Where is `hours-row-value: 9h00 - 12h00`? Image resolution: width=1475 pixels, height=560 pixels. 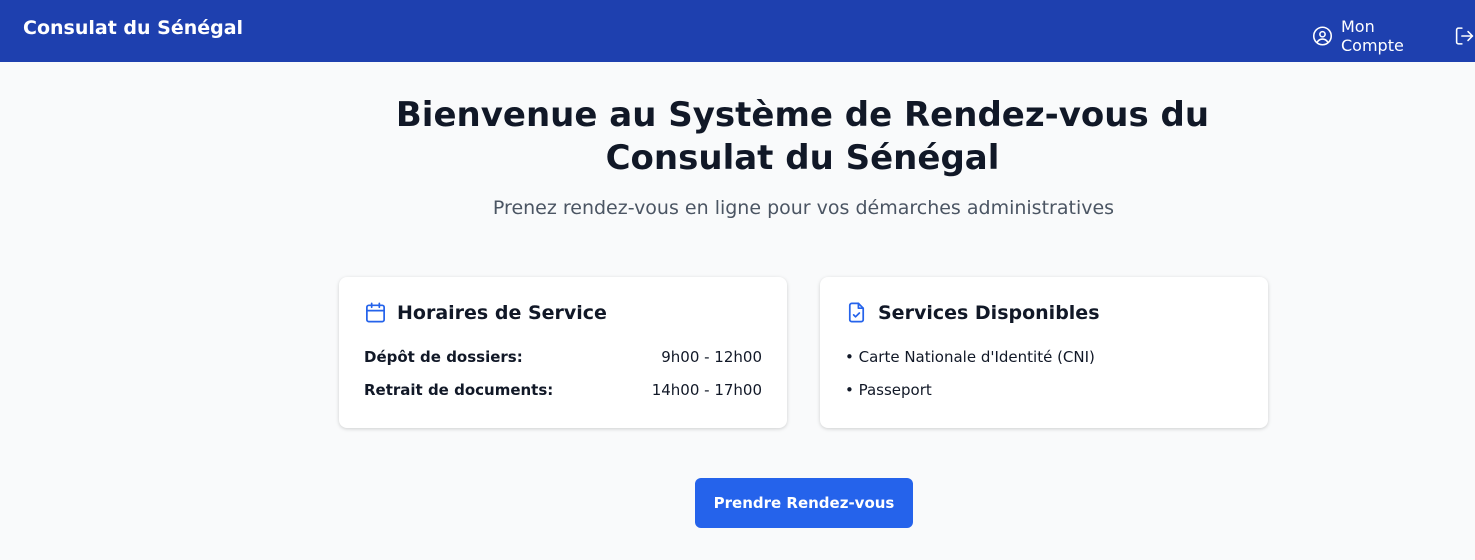 hours-row-value: 9h00 - 12h00 is located at coordinates (711, 357).